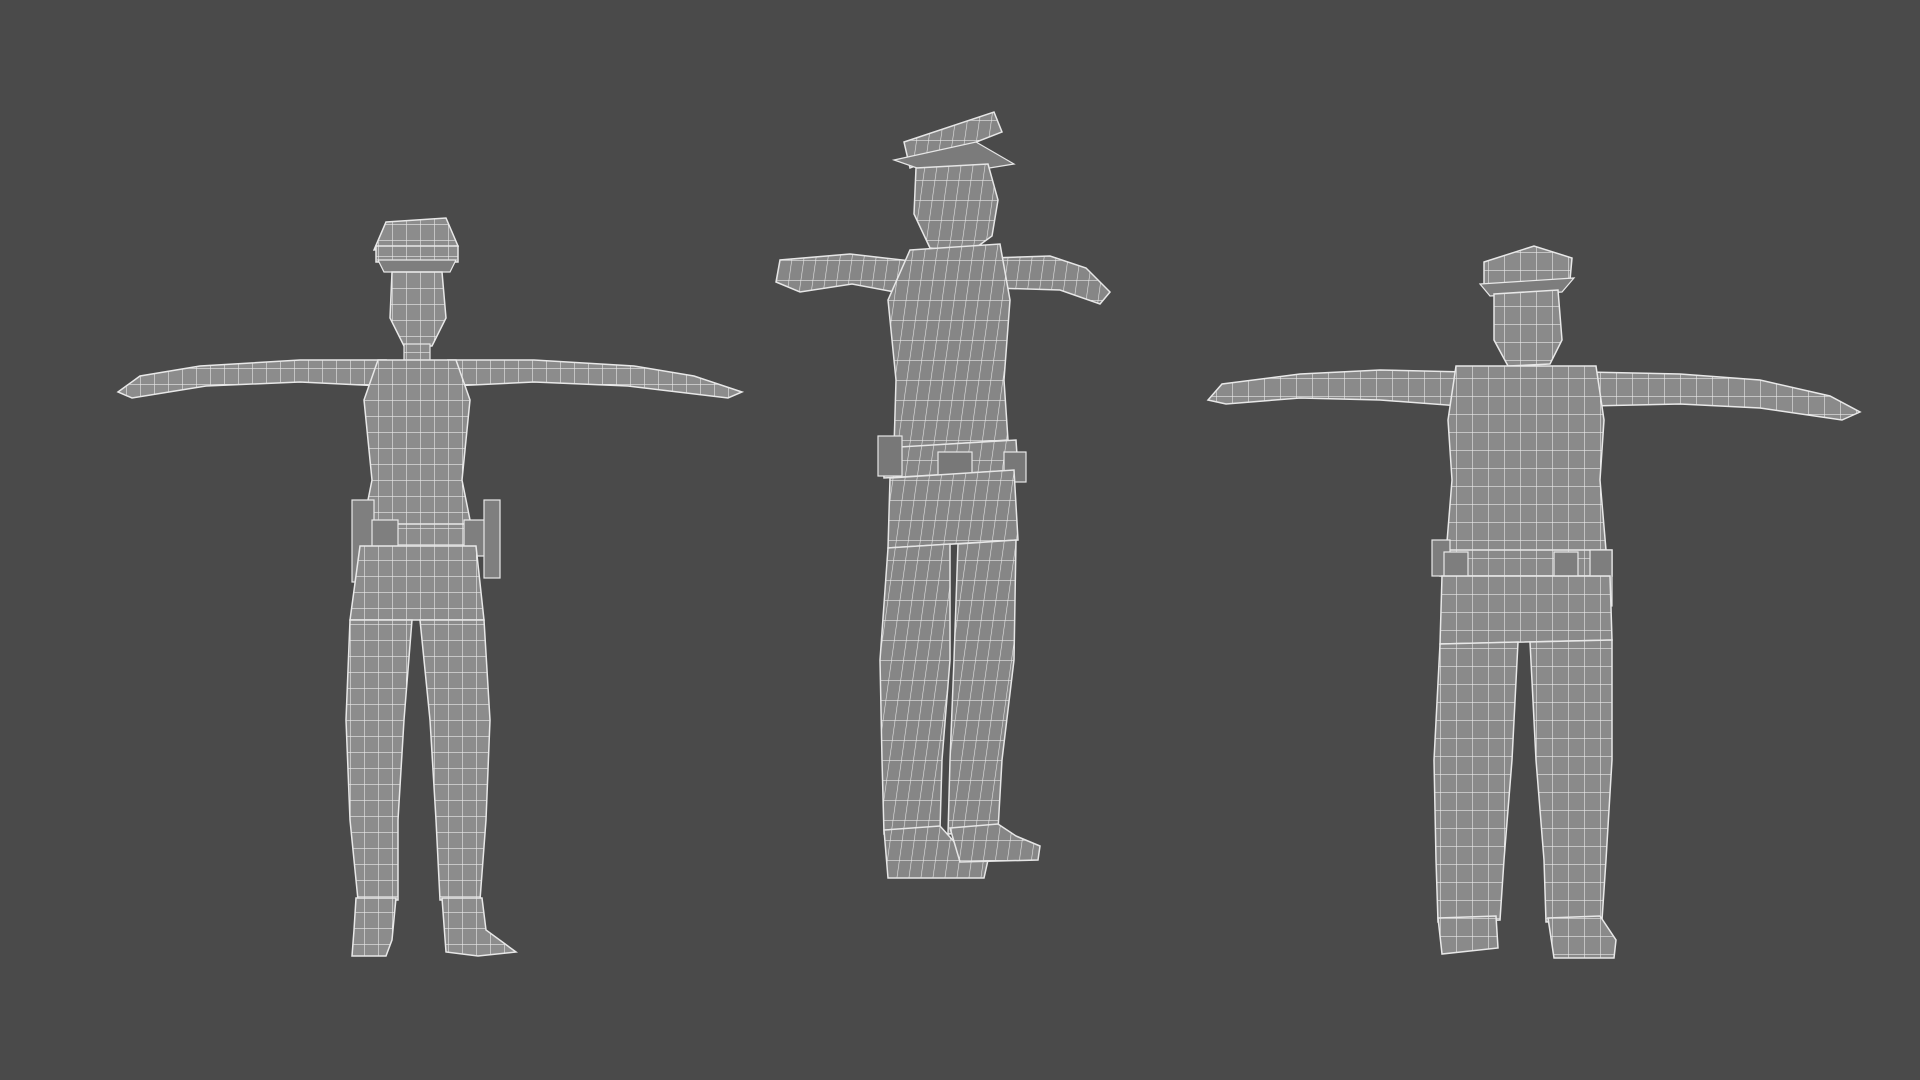  I want to click on belt-pouch-left, so click(890, 456).